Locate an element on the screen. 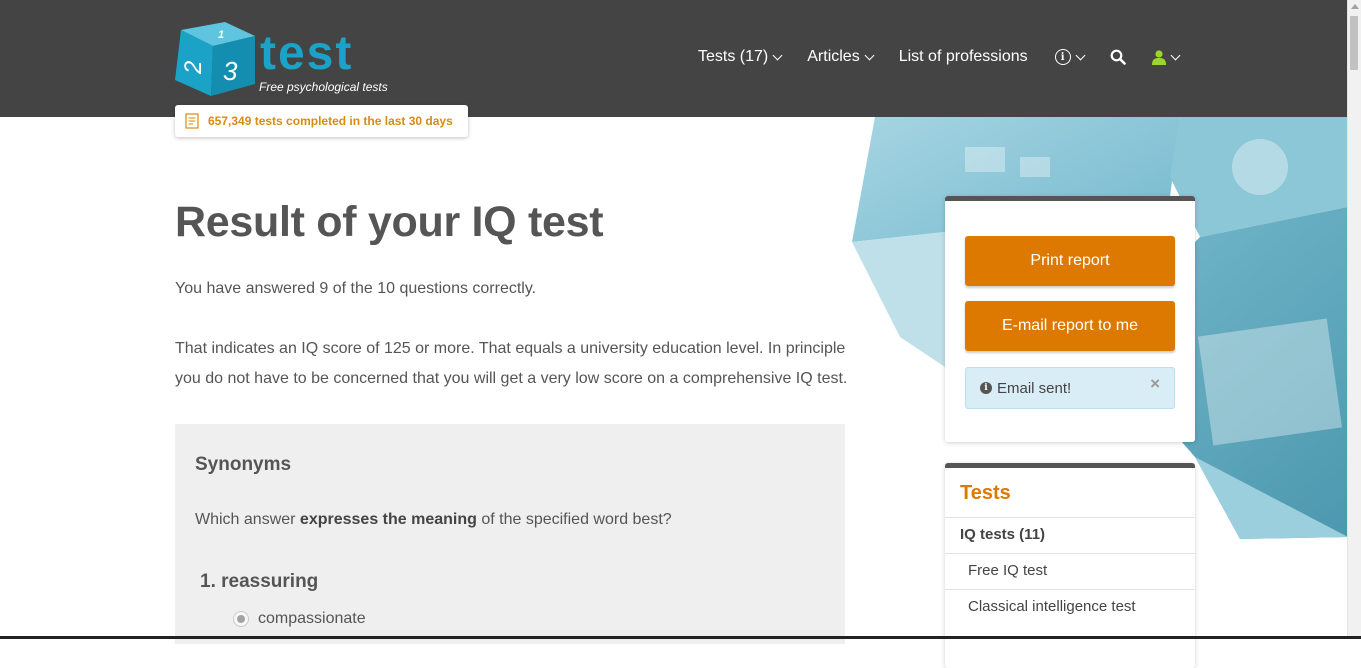 The width and height of the screenshot is (1361, 668). clipboard-icon is located at coordinates (192, 121).